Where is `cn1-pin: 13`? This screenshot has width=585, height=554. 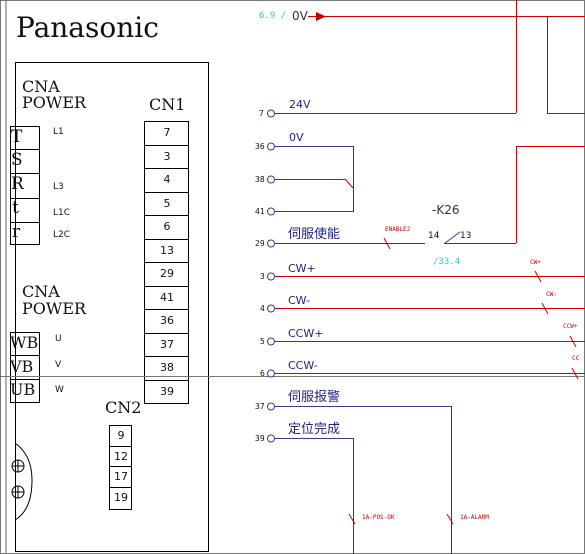
cn1-pin: 13 is located at coordinates (167, 250).